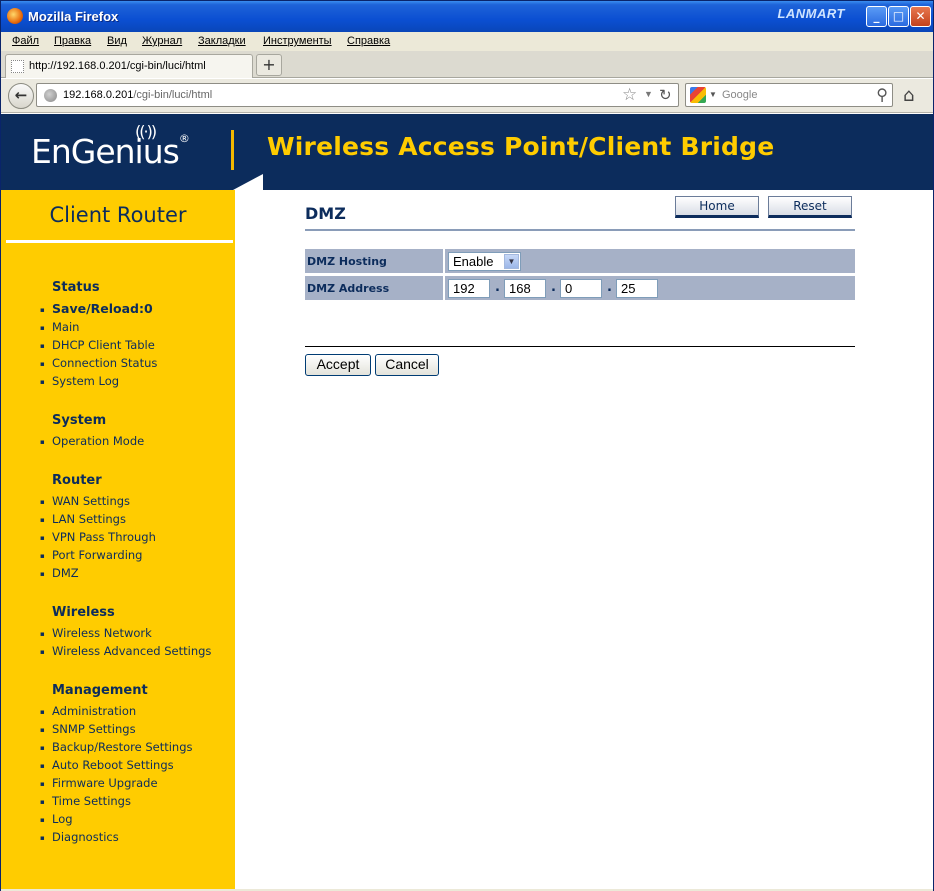 This screenshot has height=891, width=934. What do you see at coordinates (96, 308) in the screenshot?
I see `sidebar-item-save-reload: Save/Reload:0` at bounding box center [96, 308].